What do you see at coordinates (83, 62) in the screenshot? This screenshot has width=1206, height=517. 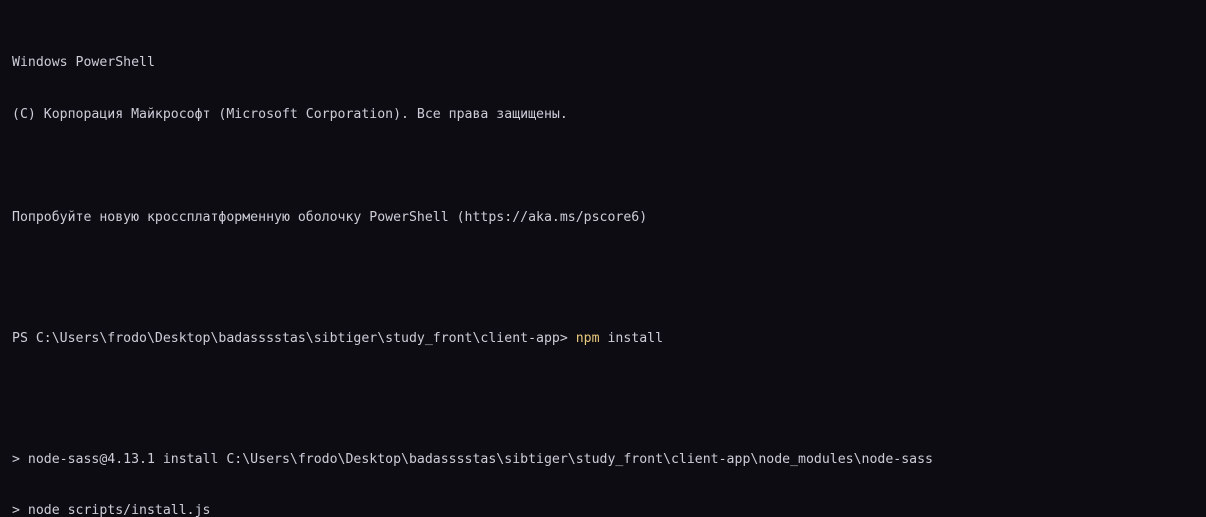 I see `shell-title-line: Windows PowerShell` at bounding box center [83, 62].